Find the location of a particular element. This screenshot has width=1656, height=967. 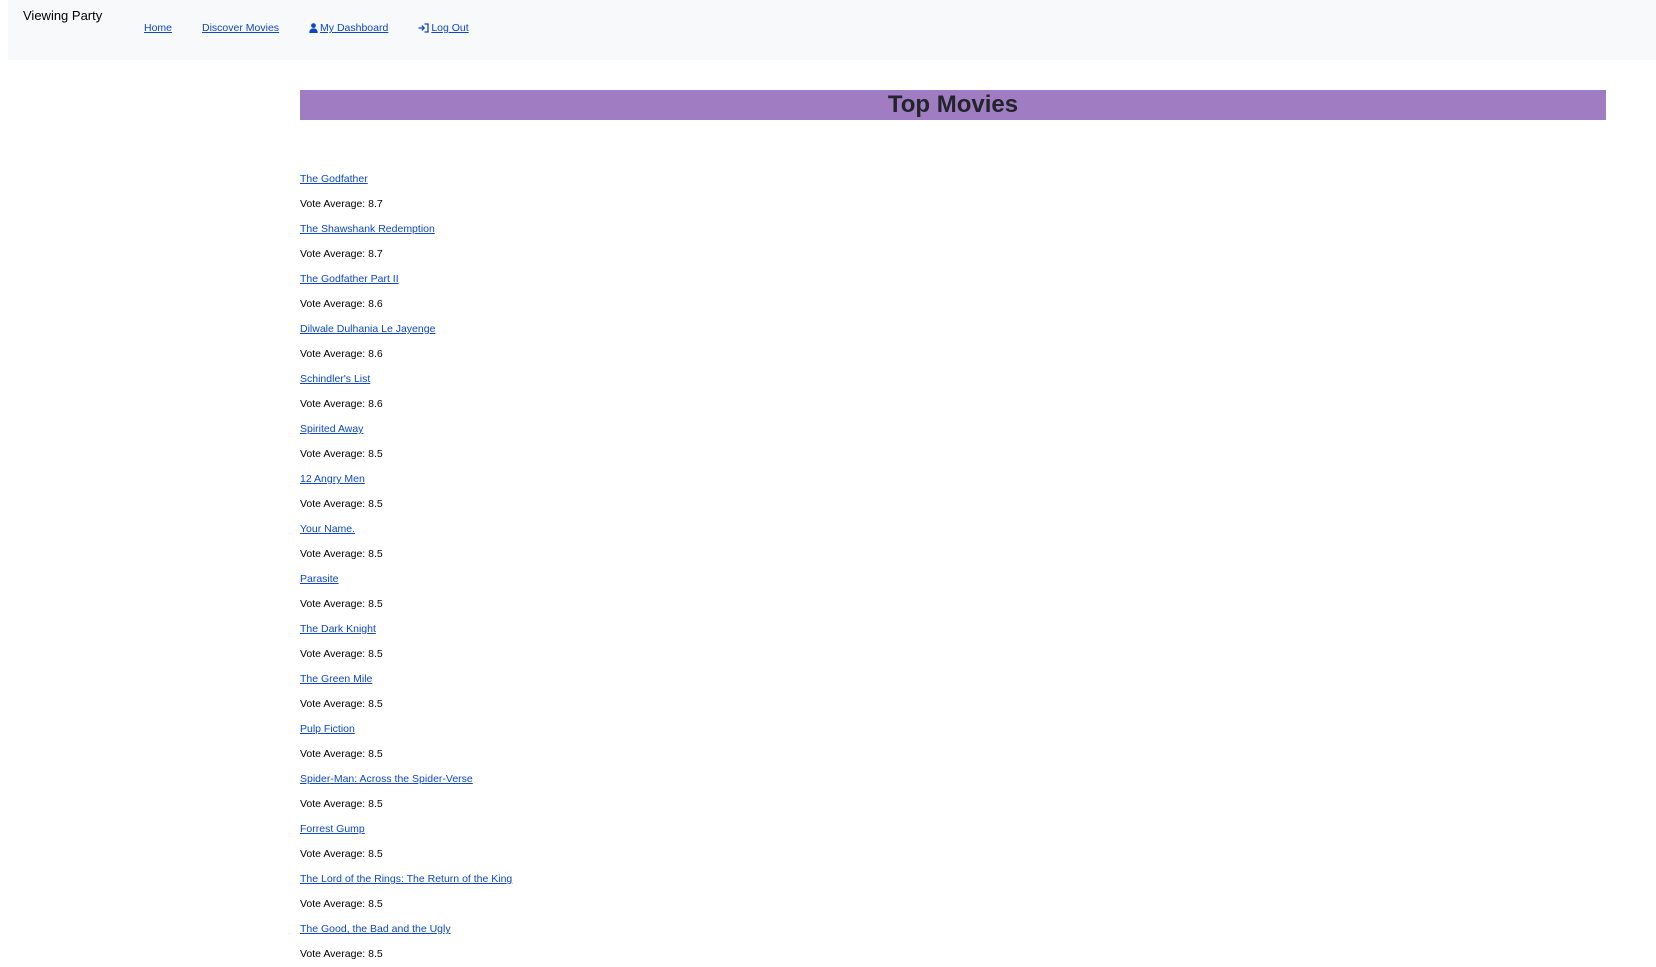

movie-title-link: The Green Mile is located at coordinates (953, 679).